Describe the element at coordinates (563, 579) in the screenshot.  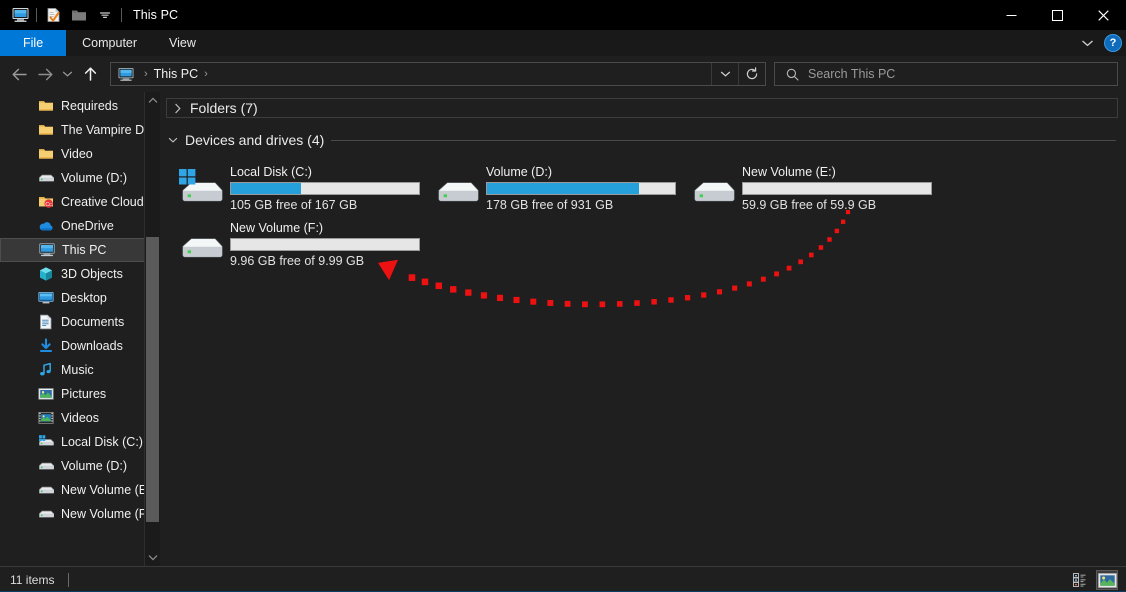
I see `status-bar: 11 items` at that location.